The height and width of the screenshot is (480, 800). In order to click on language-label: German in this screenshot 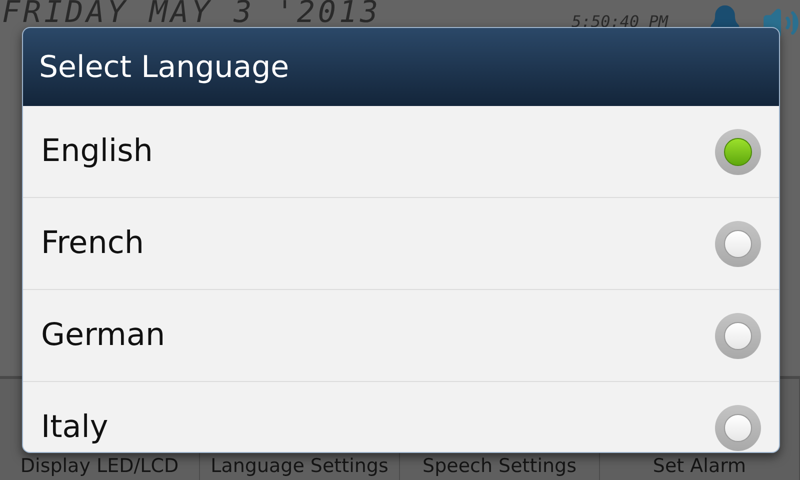, I will do `click(103, 336)`.